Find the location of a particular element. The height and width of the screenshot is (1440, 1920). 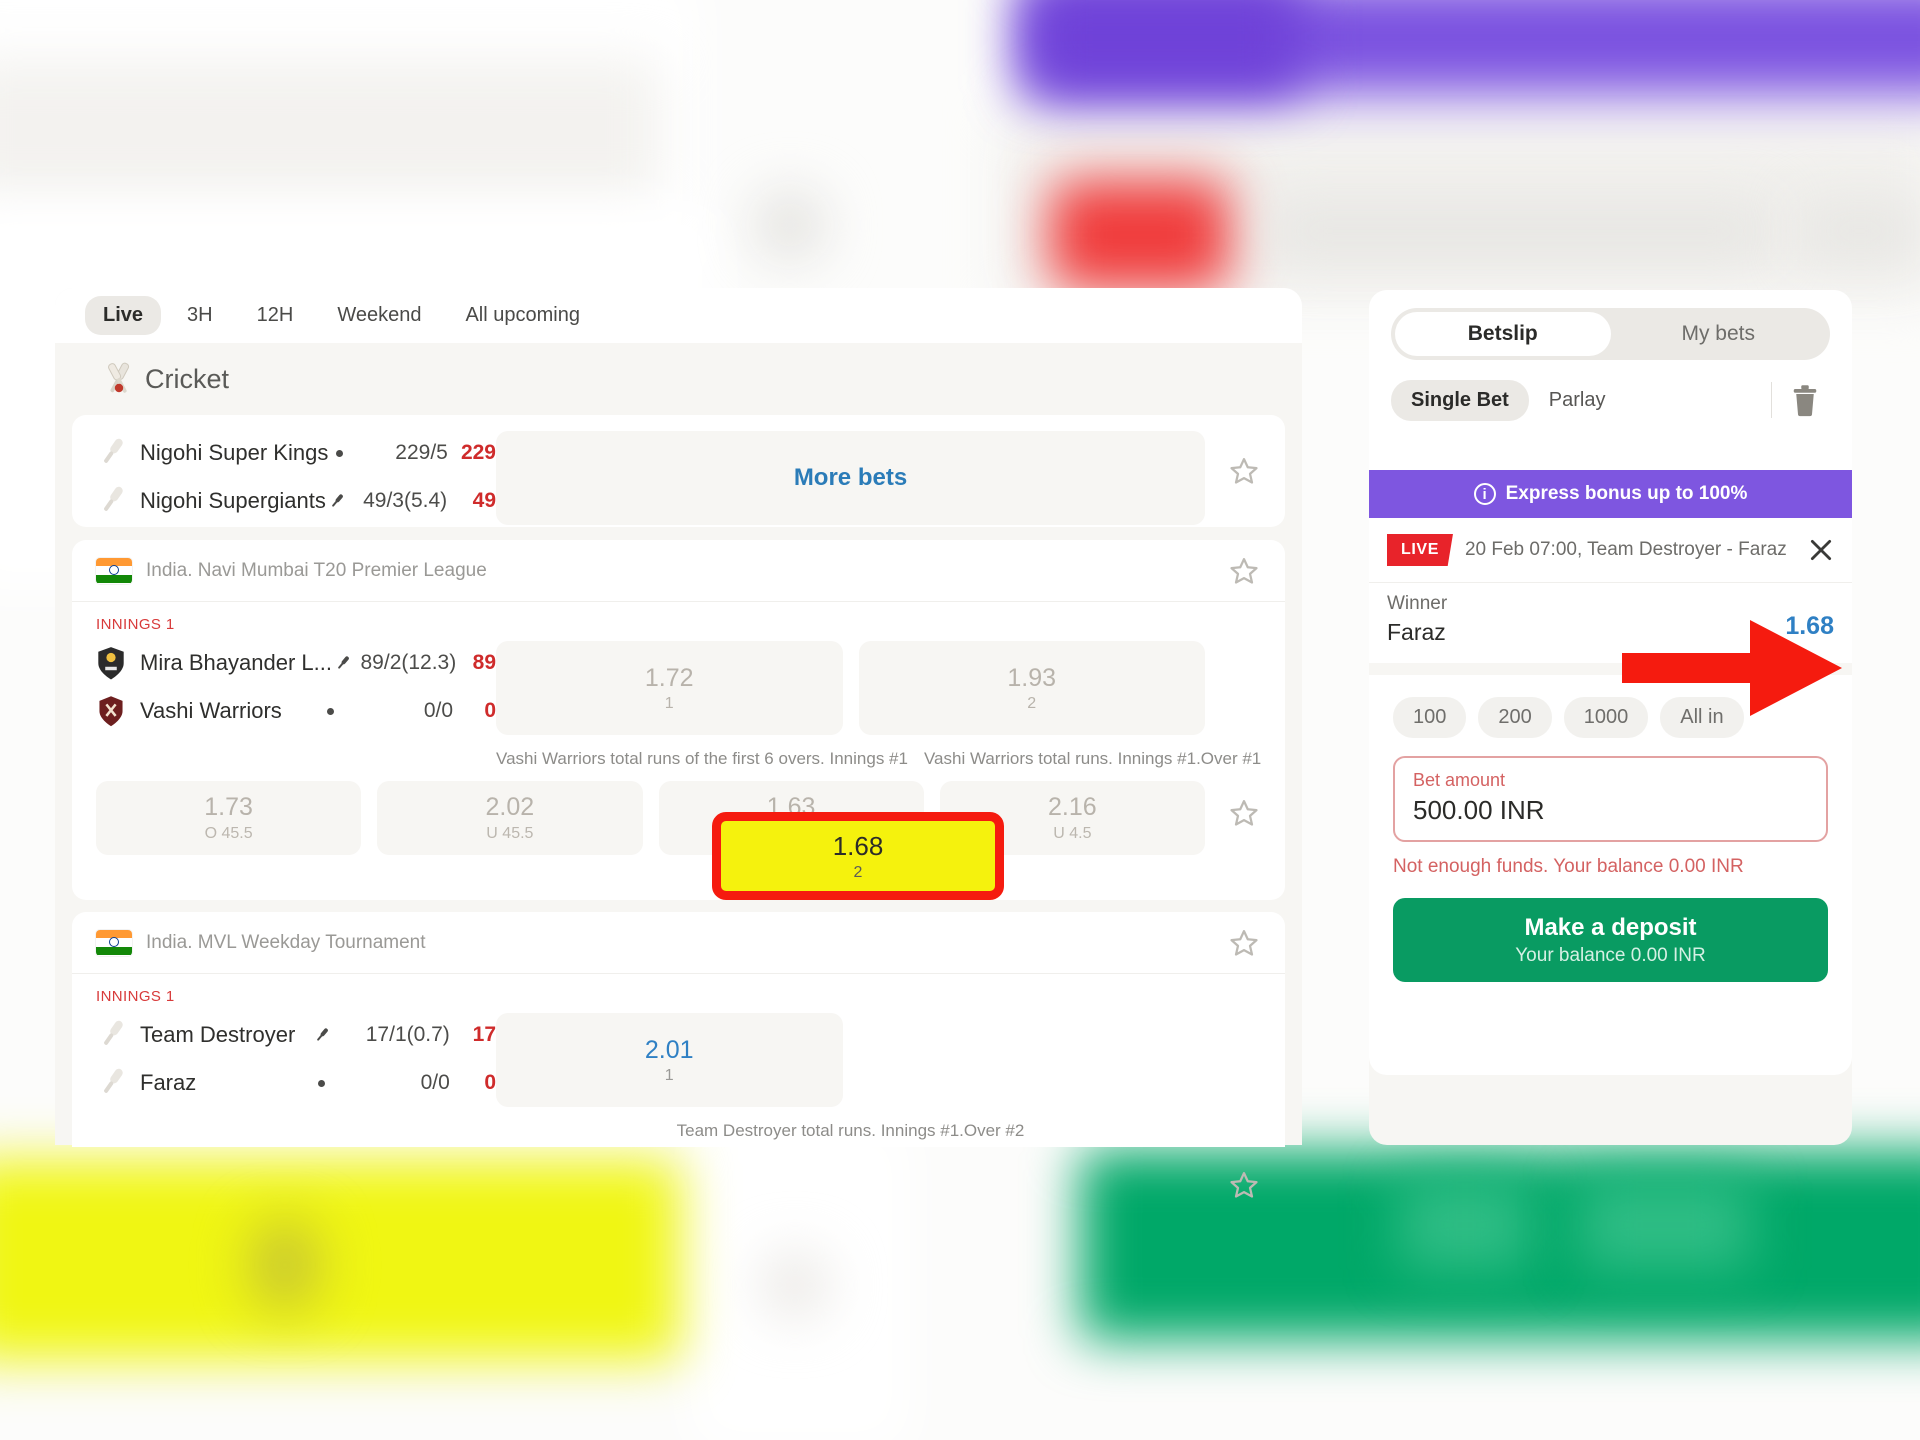

time-tab-3h: 3H is located at coordinates (200, 315).